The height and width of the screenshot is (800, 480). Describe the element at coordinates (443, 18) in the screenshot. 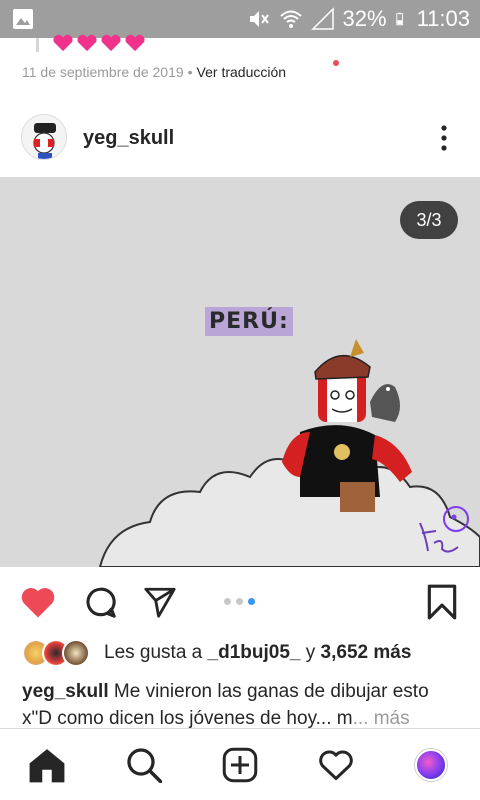

I see `clock: 11:03` at that location.